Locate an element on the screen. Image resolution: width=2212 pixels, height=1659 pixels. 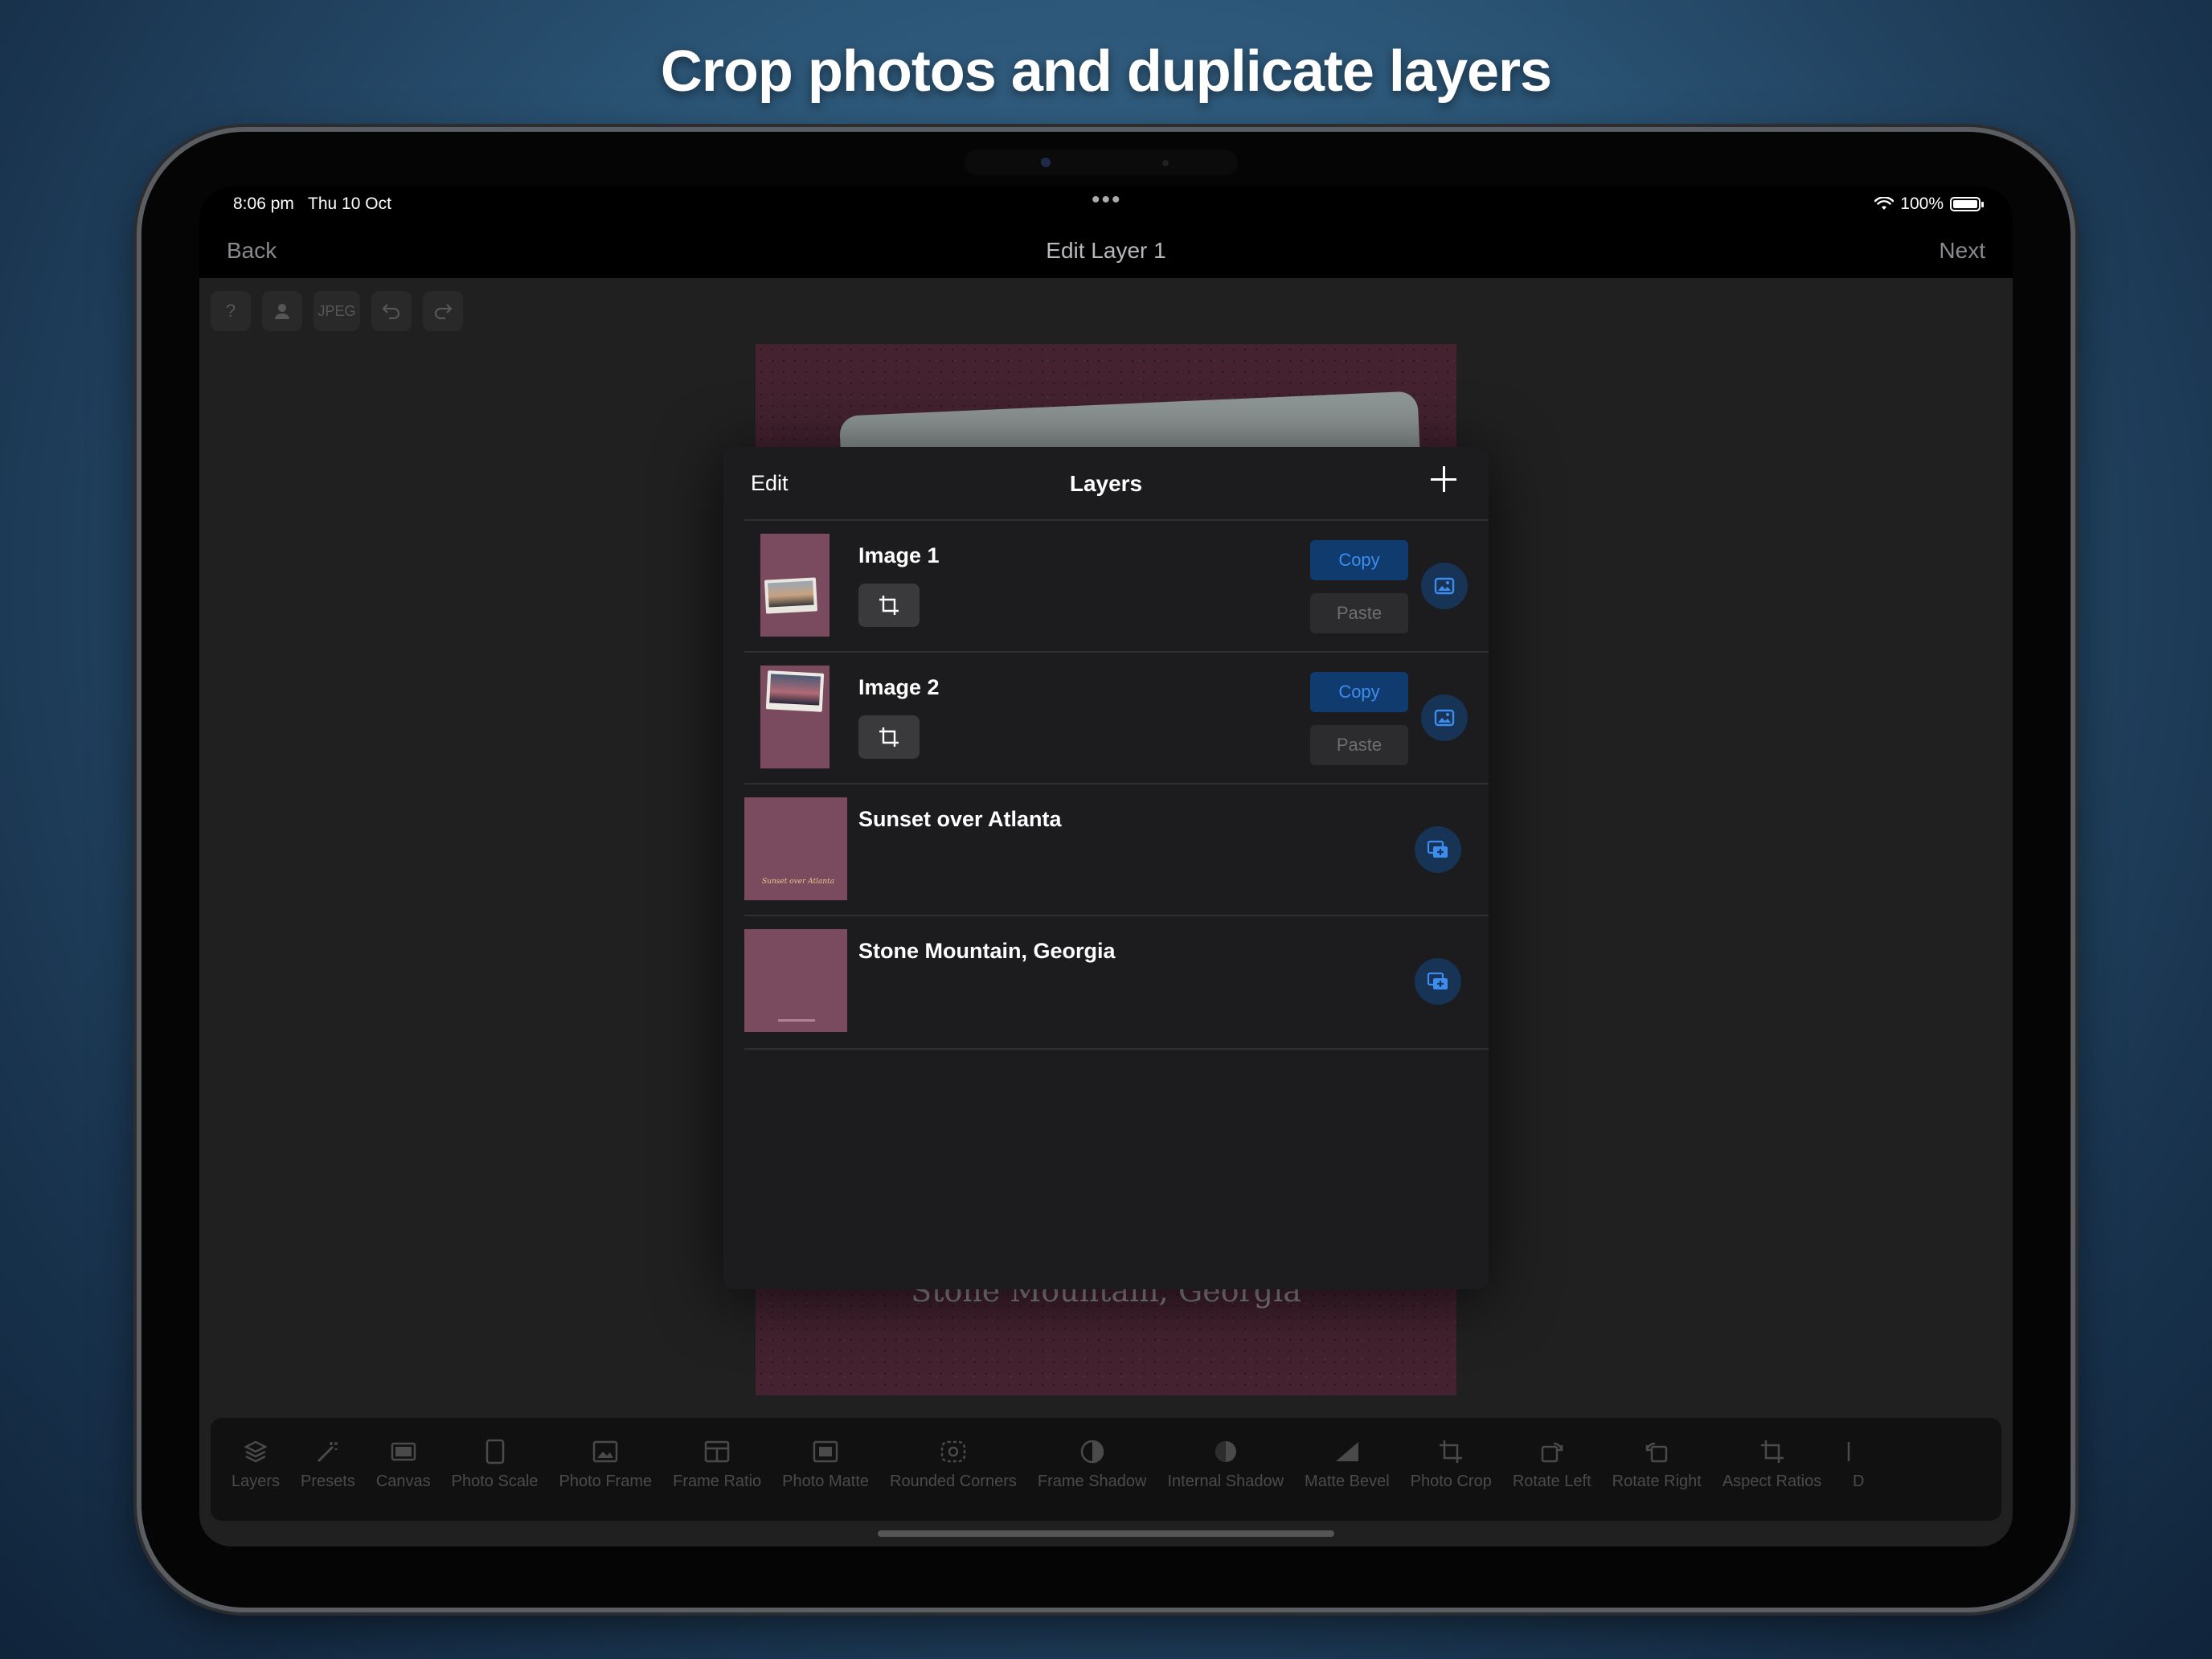
layer-row-text-2: Stone Mountain, Georgia is located at coordinates (1116, 982).